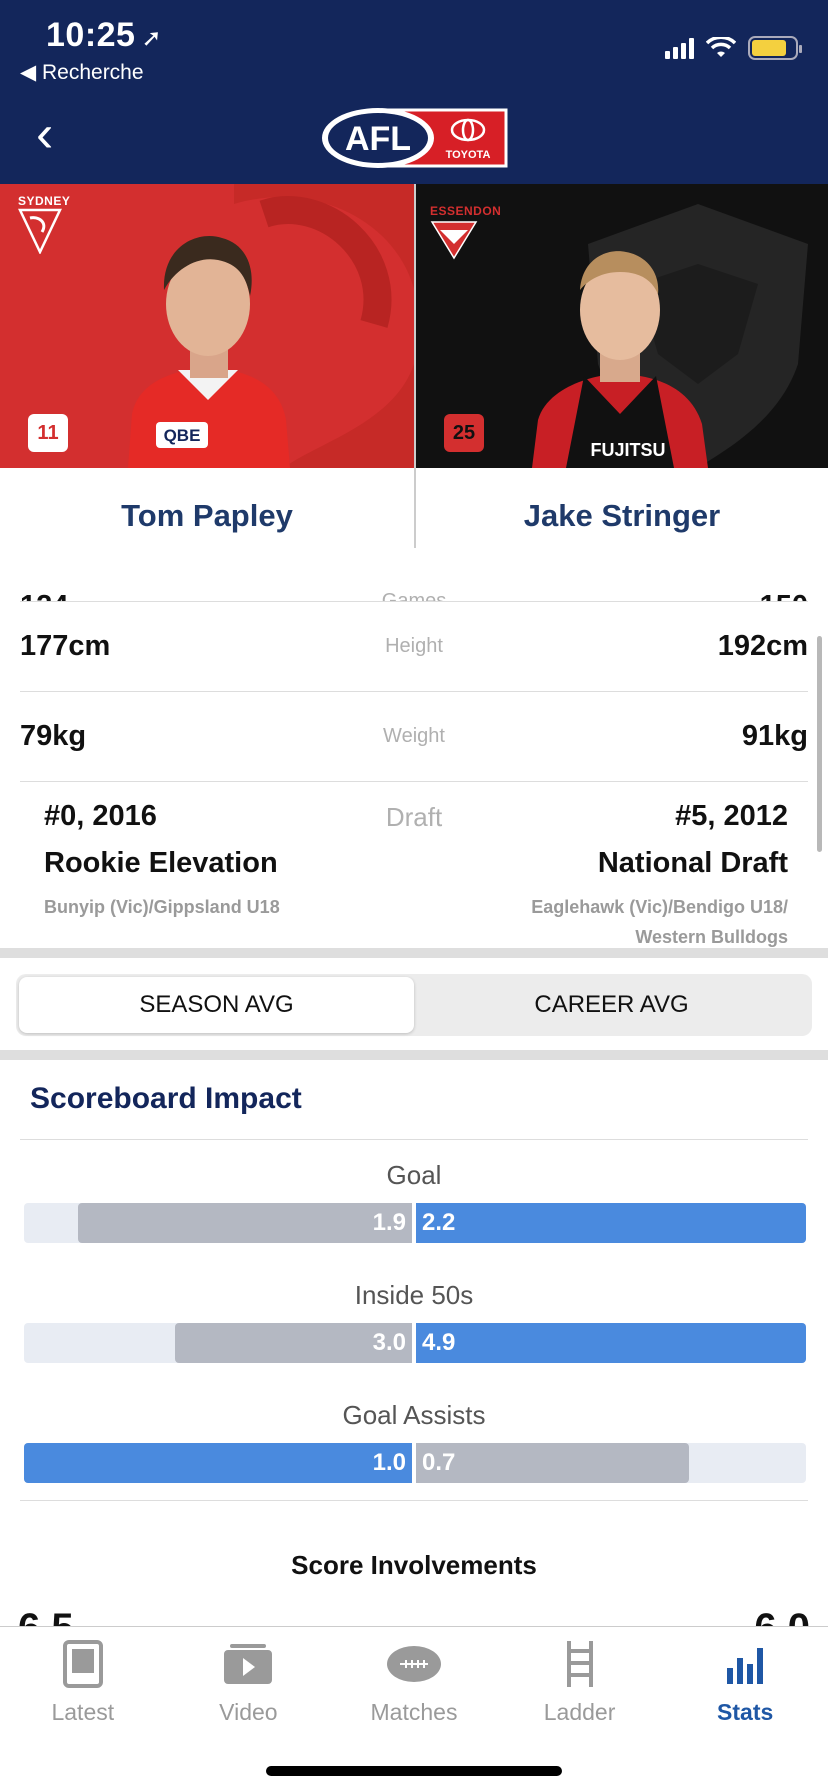 This screenshot has height=1792, width=828. Describe the element at coordinates (580, 1664) in the screenshot. I see `ladder-icon` at that location.